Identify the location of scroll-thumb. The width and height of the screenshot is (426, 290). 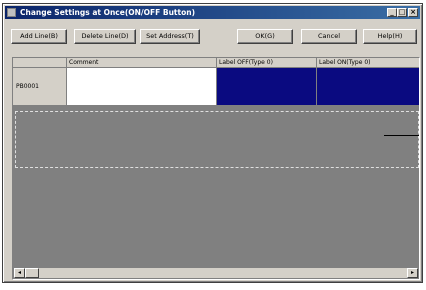
(32, 273).